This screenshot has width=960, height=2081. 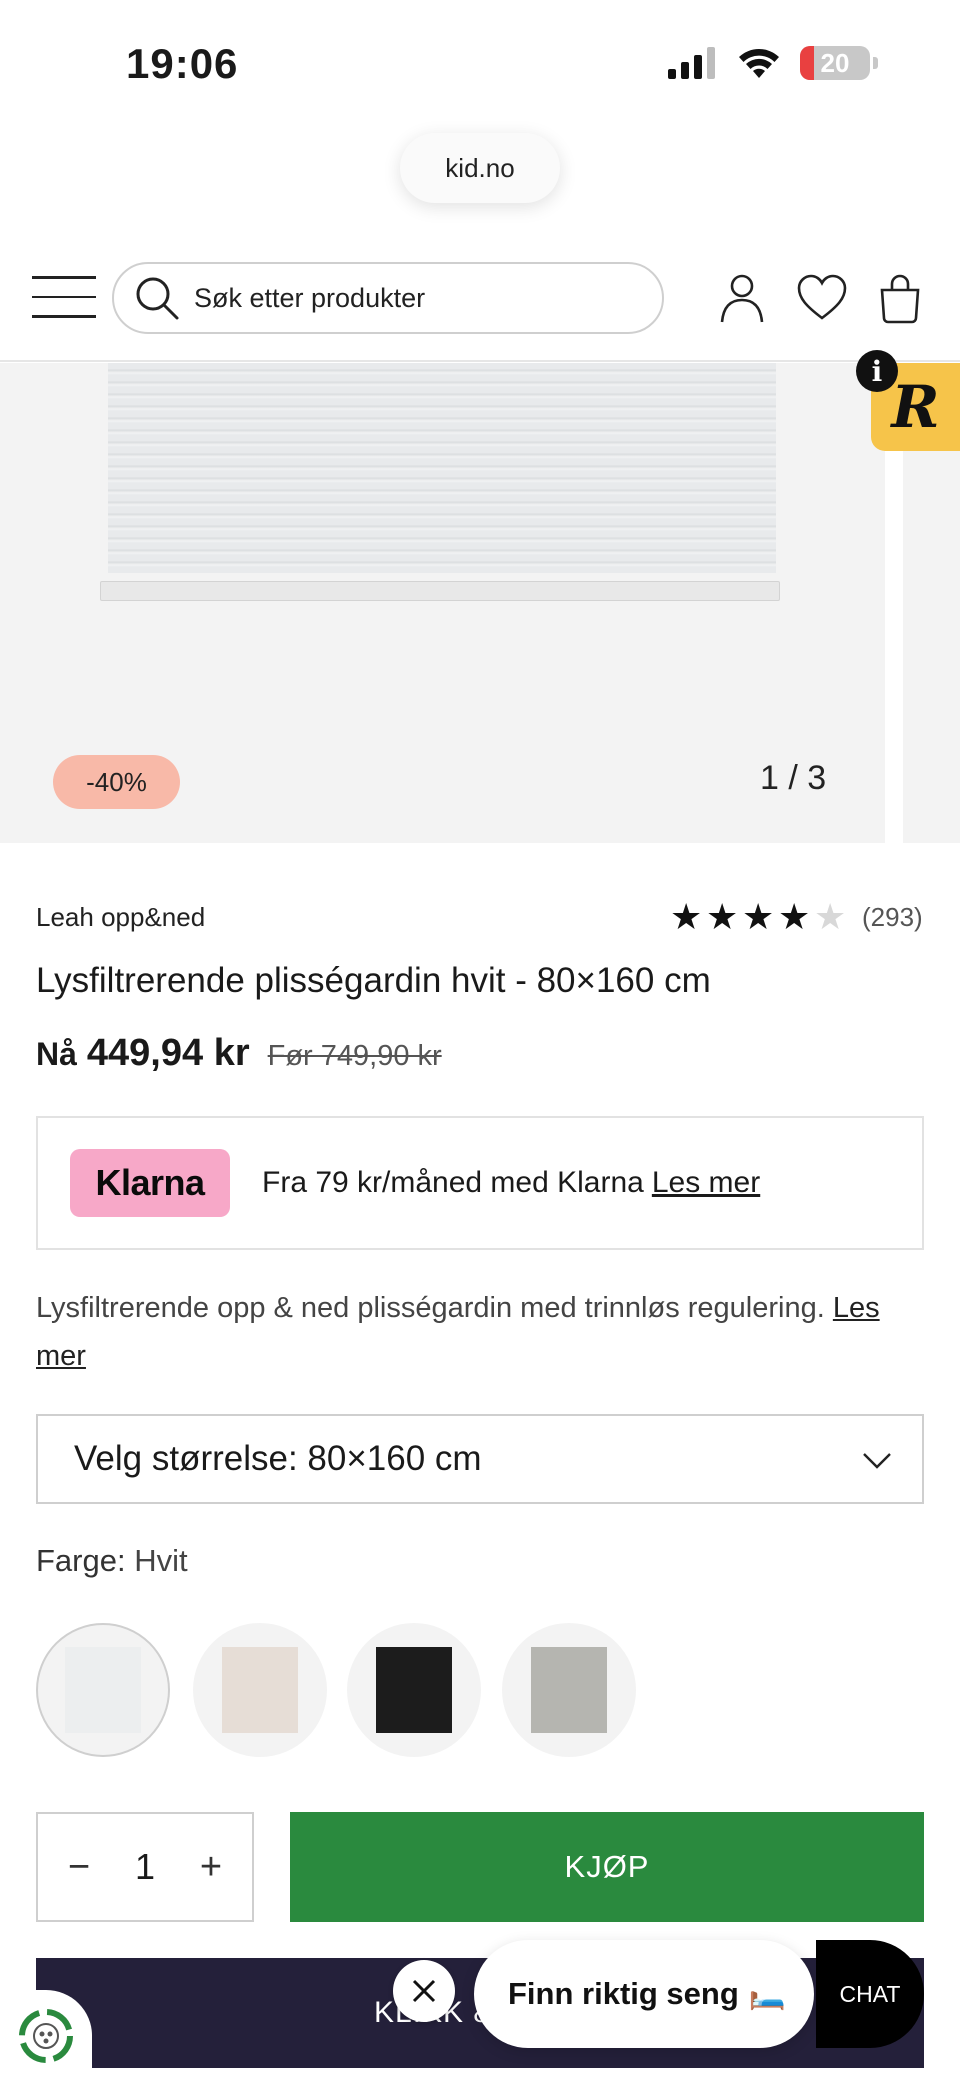 I want to click on url-bar: kid.no, so click(x=480, y=168).